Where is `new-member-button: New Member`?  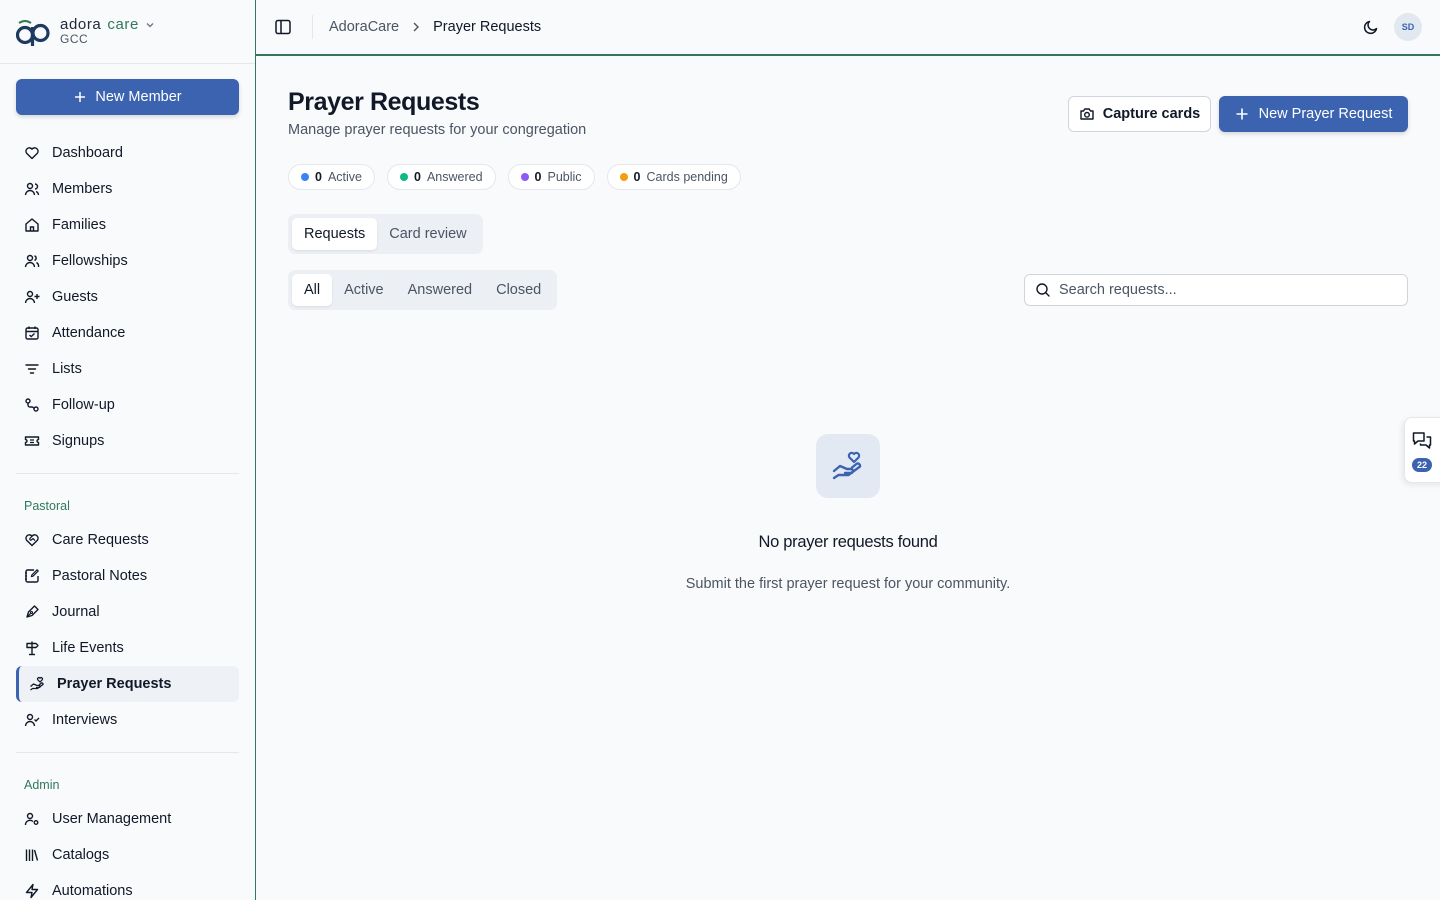 new-member-button: New Member is located at coordinates (127, 97).